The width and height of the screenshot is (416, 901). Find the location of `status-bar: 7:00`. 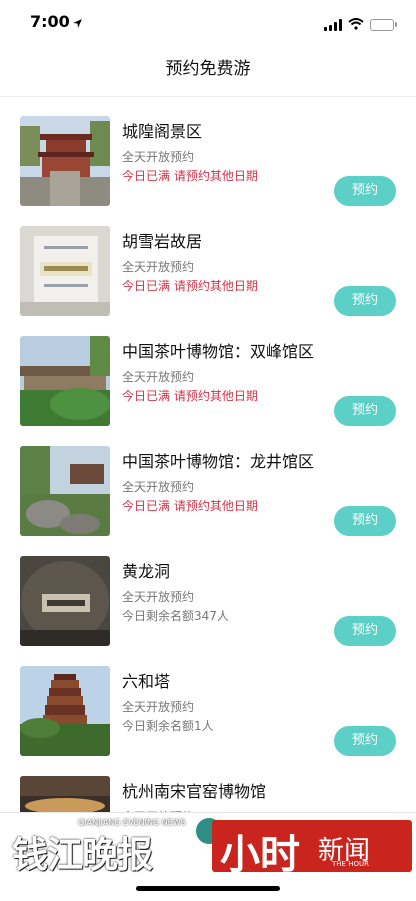

status-bar: 7:00 is located at coordinates (208, 22).